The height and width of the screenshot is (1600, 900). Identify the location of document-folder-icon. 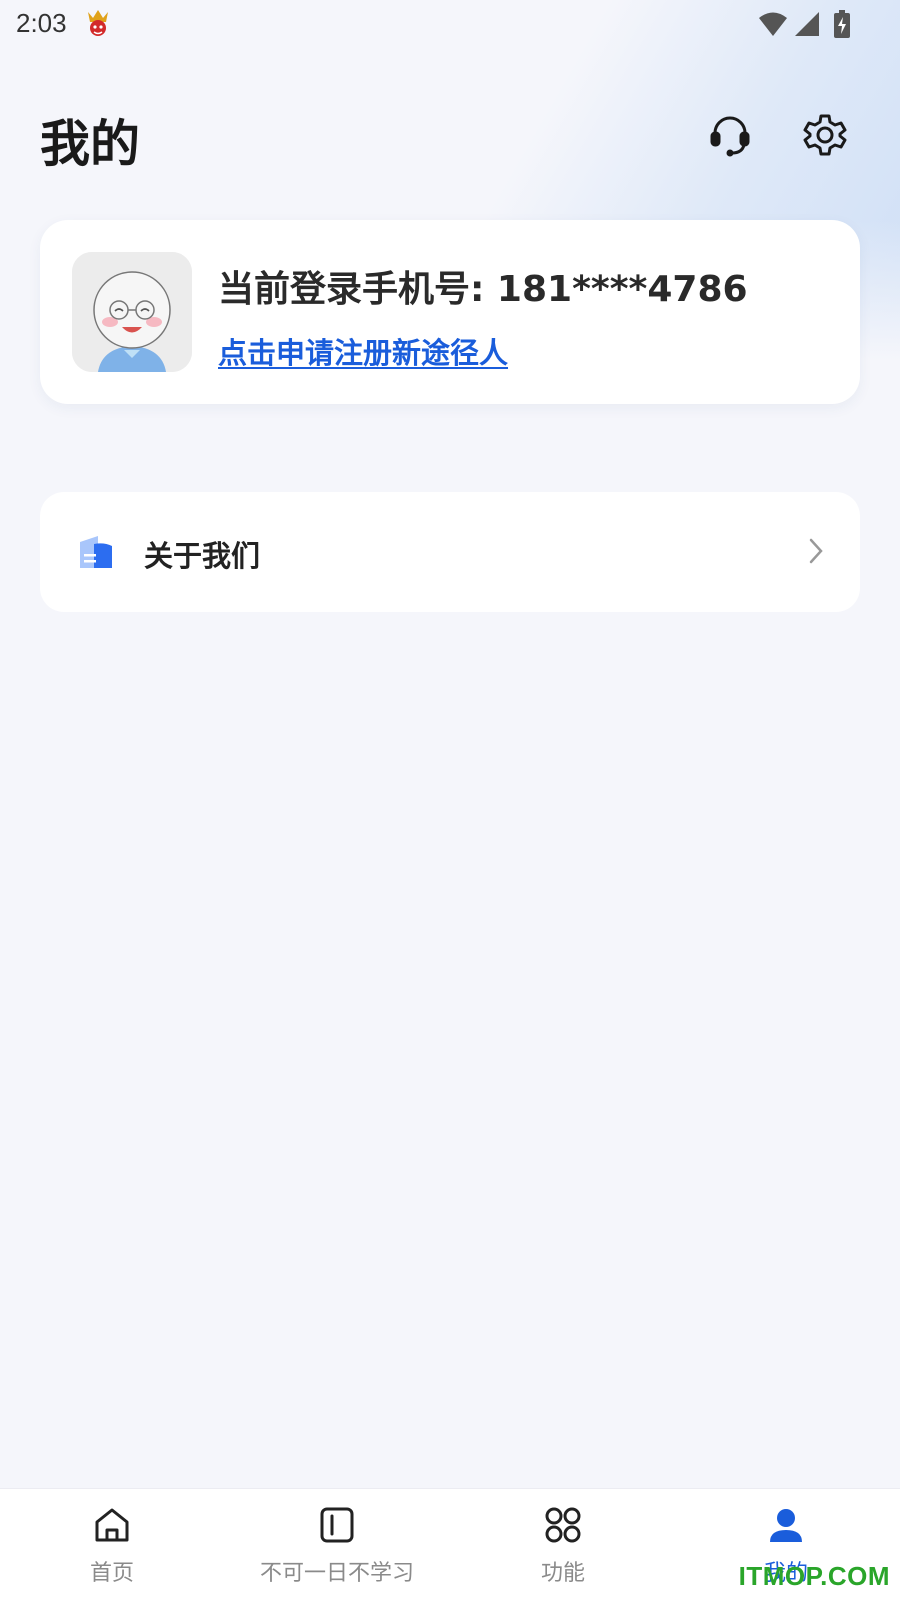
(96, 552).